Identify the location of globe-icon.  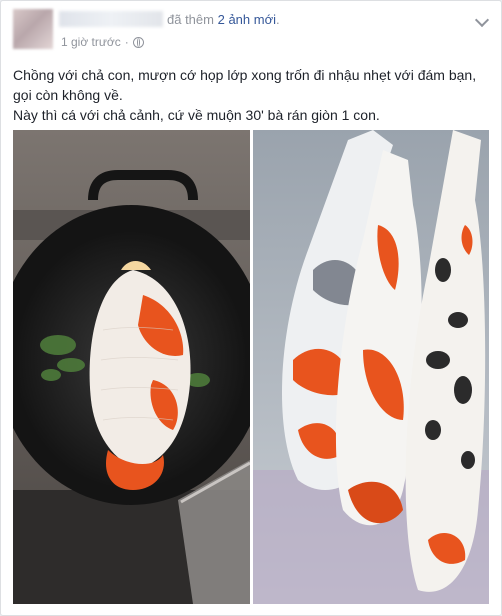
(138, 42).